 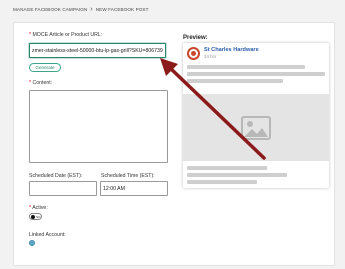 I want to click on url-label: * MOCE Article or Product URL:, so click(x=65, y=35).